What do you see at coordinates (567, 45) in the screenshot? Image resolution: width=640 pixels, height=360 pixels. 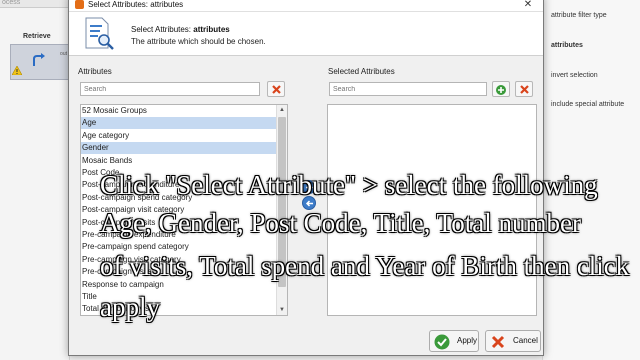 I see `param-attributes: attributes` at bounding box center [567, 45].